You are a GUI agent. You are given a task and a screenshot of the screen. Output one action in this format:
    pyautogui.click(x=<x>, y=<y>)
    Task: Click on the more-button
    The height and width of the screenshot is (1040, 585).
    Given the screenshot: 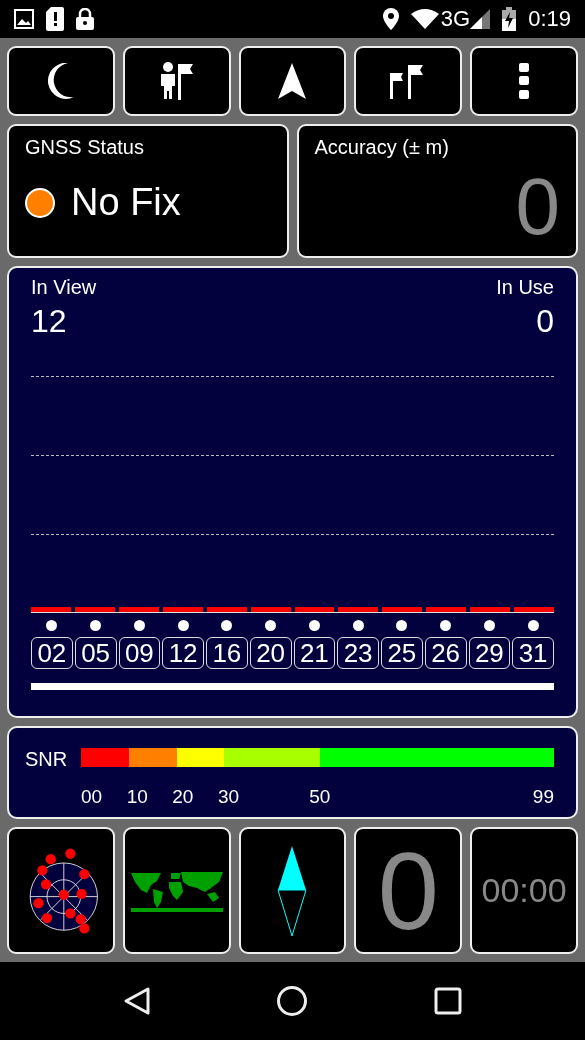 What is the action you would take?
    pyautogui.click(x=524, y=81)
    